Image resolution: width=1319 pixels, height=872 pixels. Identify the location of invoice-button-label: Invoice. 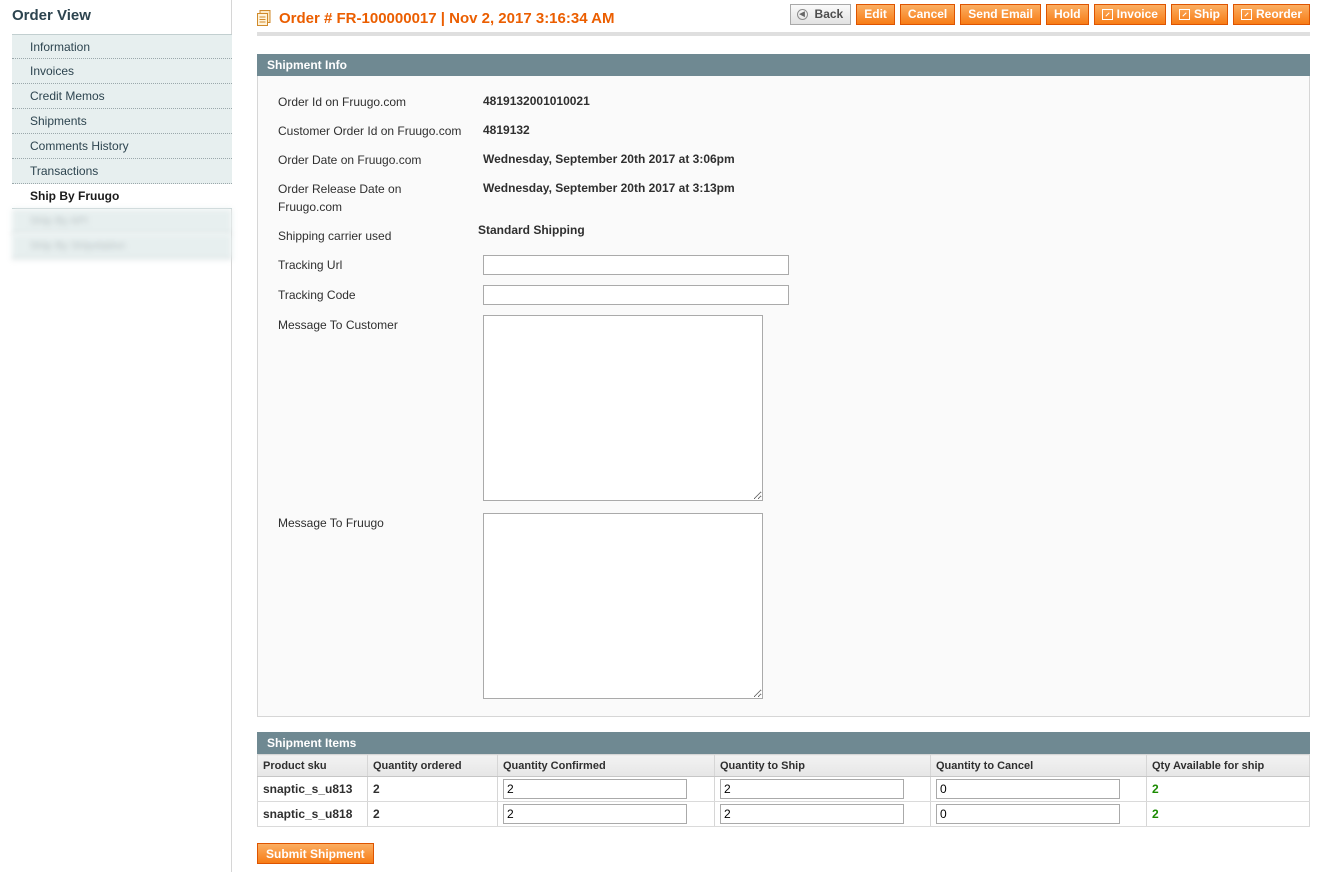
(1137, 14).